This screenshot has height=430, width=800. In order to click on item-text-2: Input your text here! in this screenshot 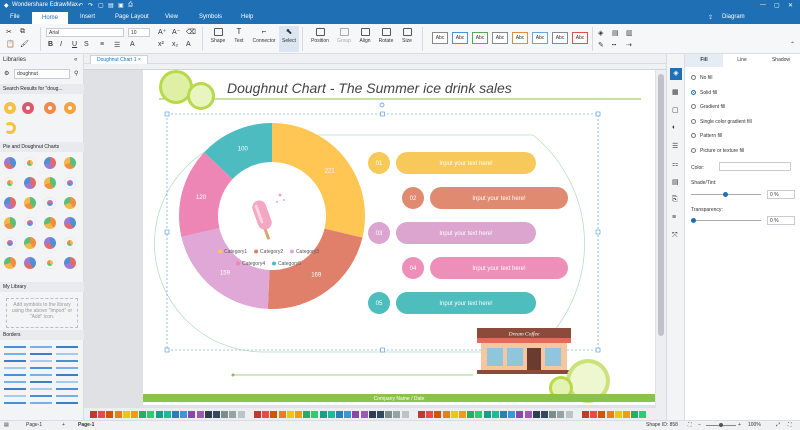, I will do `click(499, 199)`.